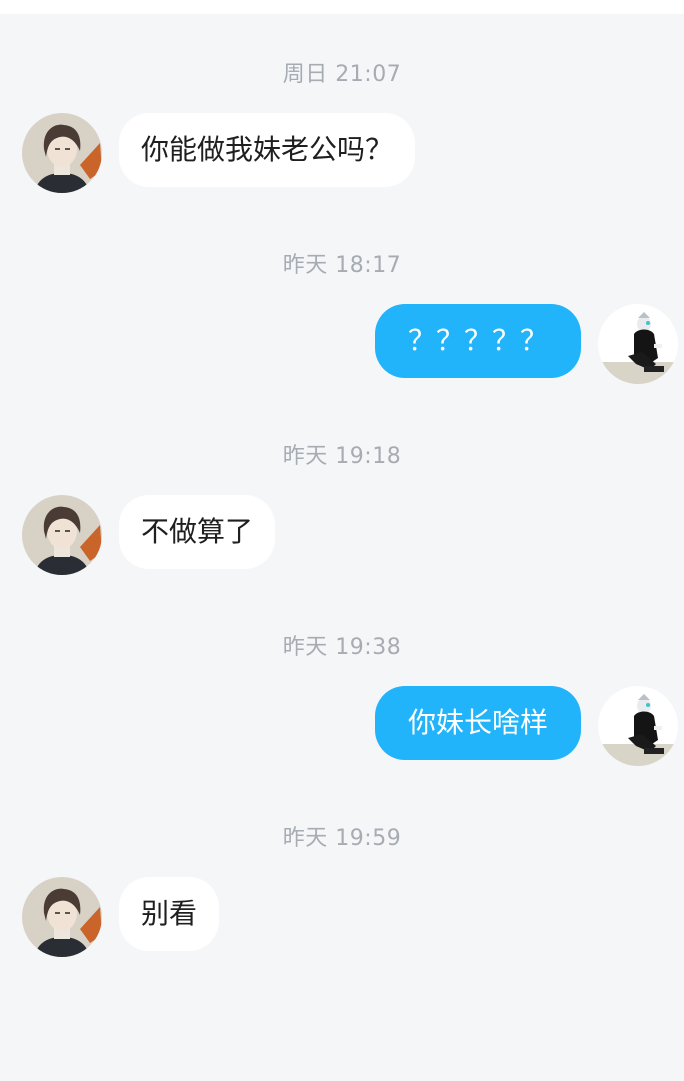 The height and width of the screenshot is (1081, 684). Describe the element at coordinates (169, 914) in the screenshot. I see `incoming-message-bubble: 别看` at that location.